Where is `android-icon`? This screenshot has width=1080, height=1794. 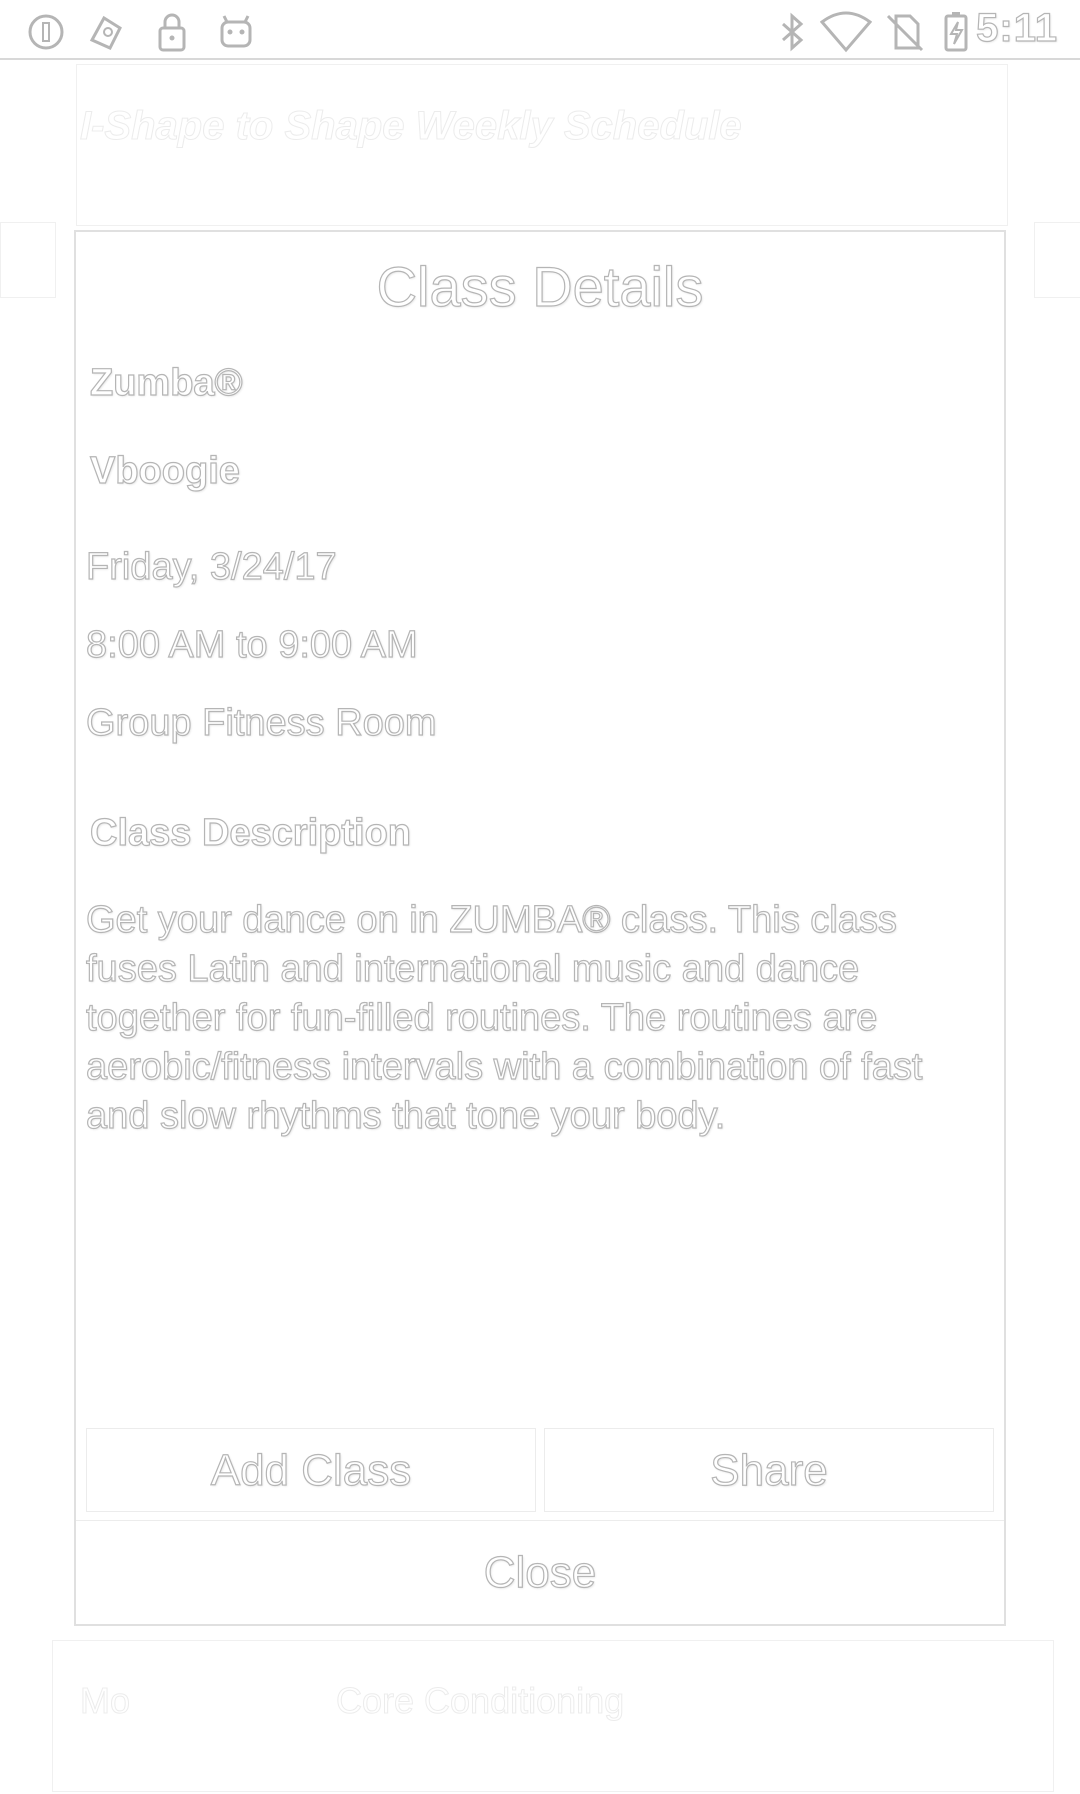 android-icon is located at coordinates (236, 32).